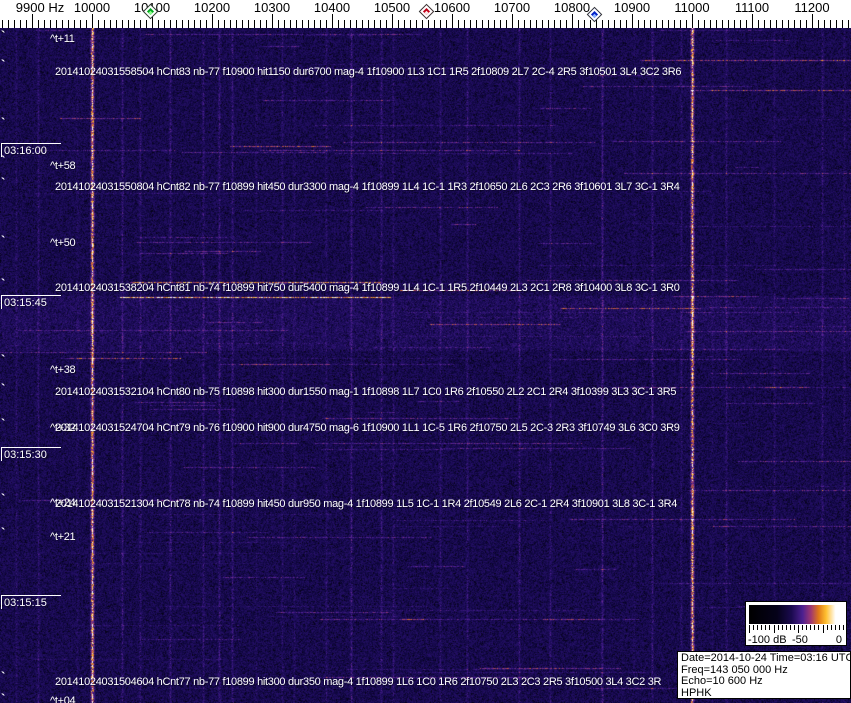  Describe the element at coordinates (696, 692) in the screenshot. I see `info-station: HPHK` at that location.